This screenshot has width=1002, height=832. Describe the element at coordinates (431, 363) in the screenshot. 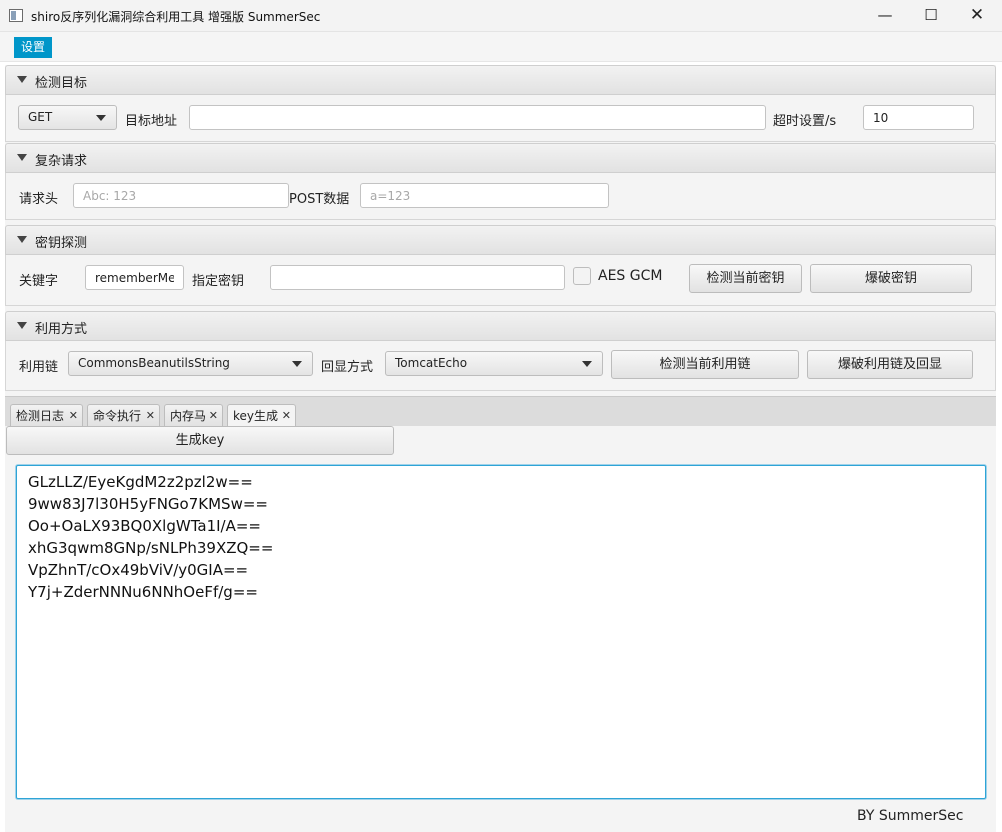

I see `echo-value: TomcatEcho` at that location.